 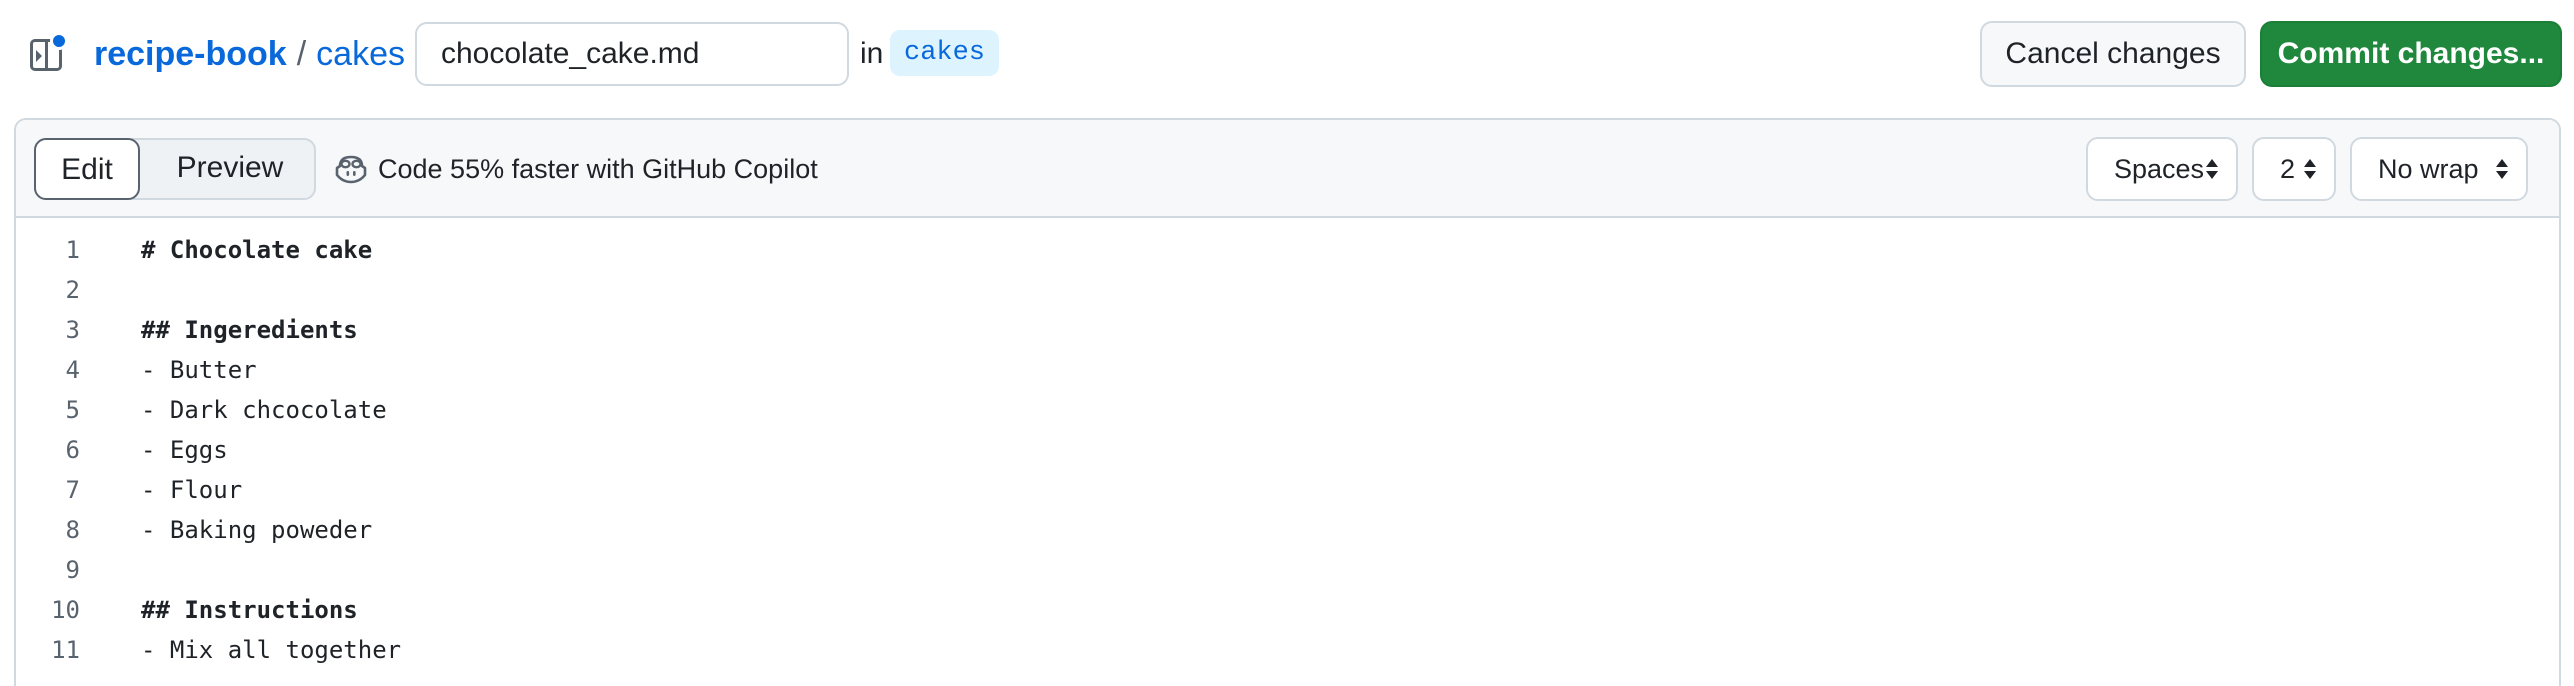 What do you see at coordinates (1287, 290) in the screenshot?
I see `code-line: 2` at bounding box center [1287, 290].